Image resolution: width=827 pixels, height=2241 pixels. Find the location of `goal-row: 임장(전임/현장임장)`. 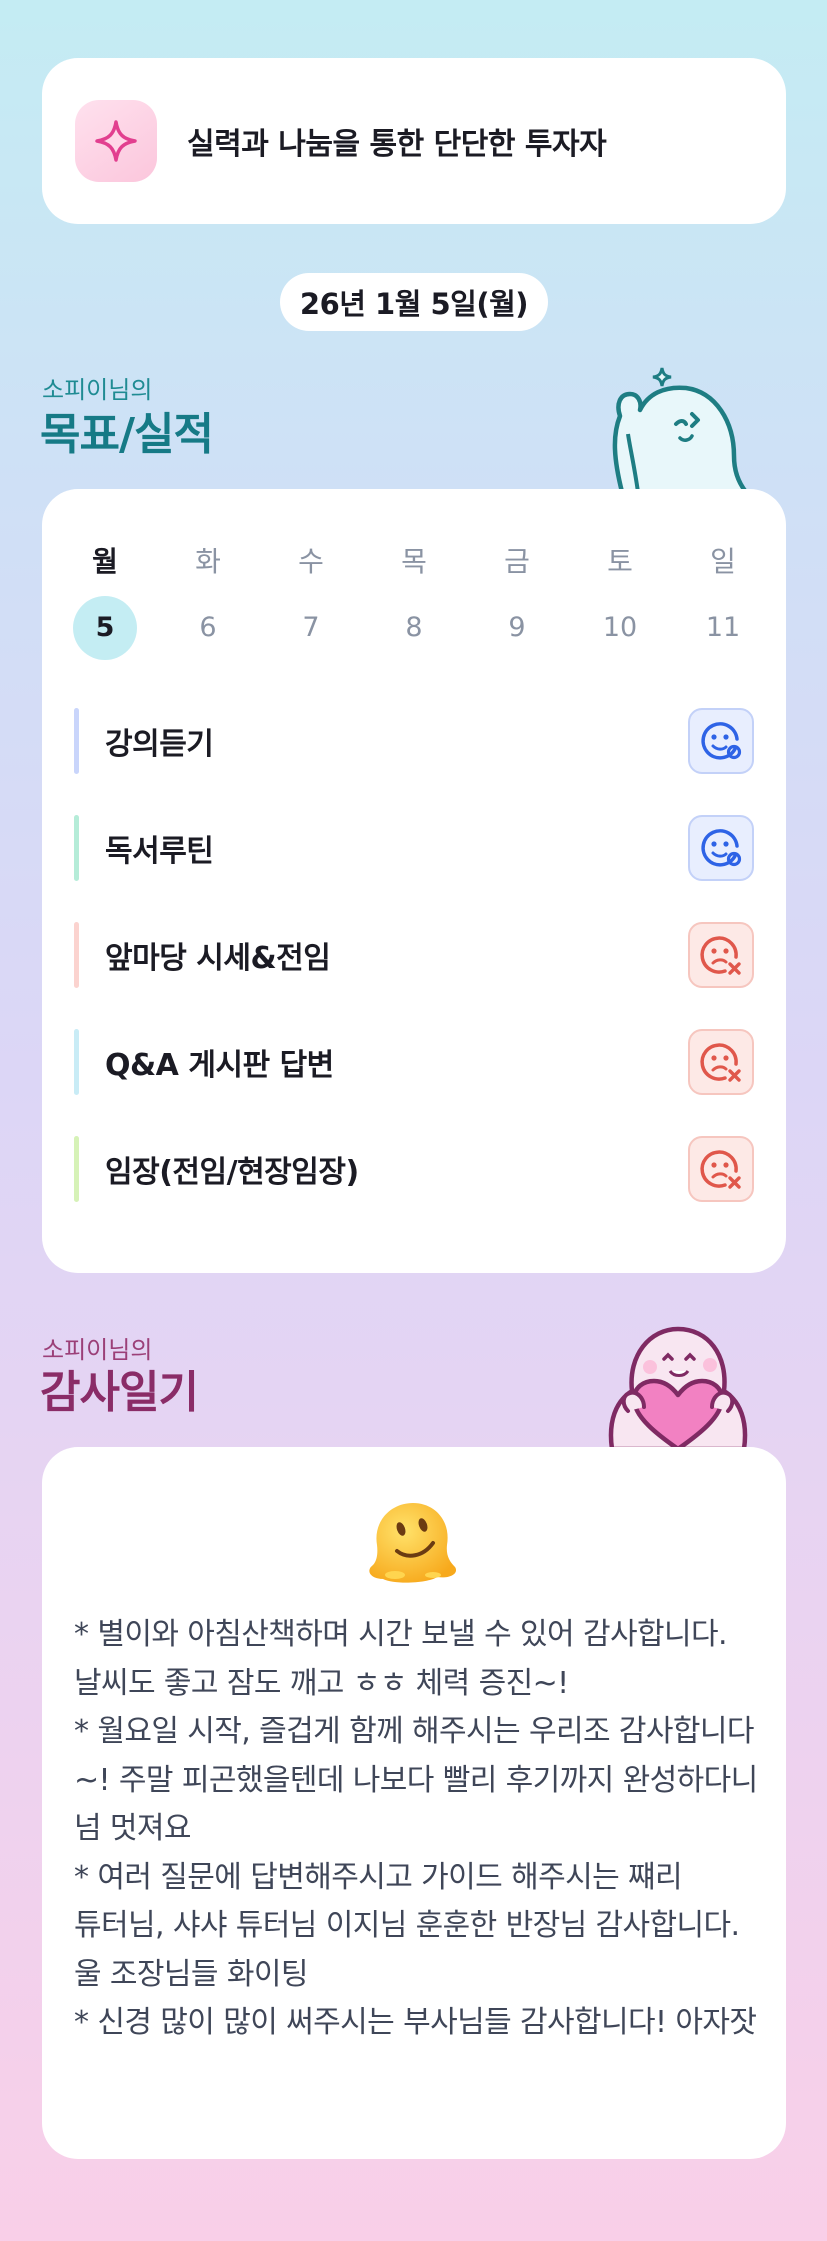

goal-row: 임장(전임/현장임장) is located at coordinates (414, 1169).